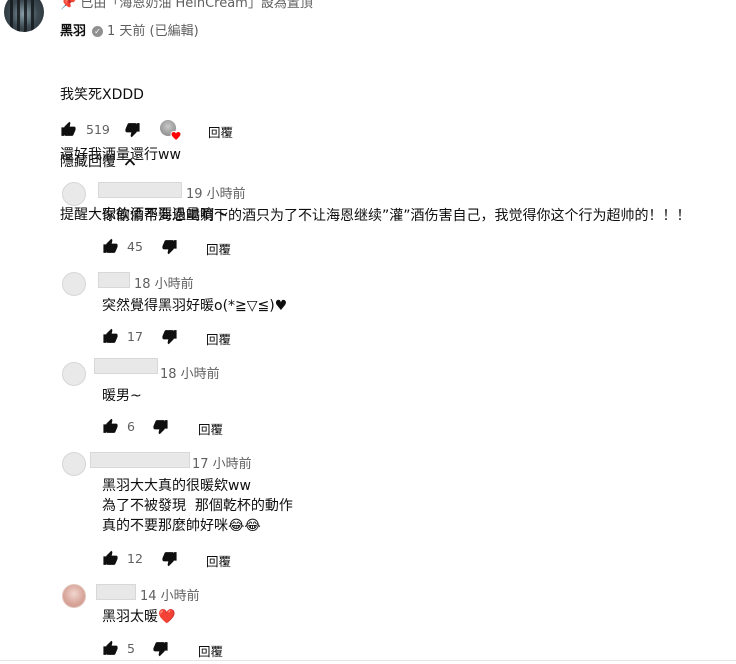 The height and width of the screenshot is (664, 736). I want to click on like-count: 519, so click(98, 129).